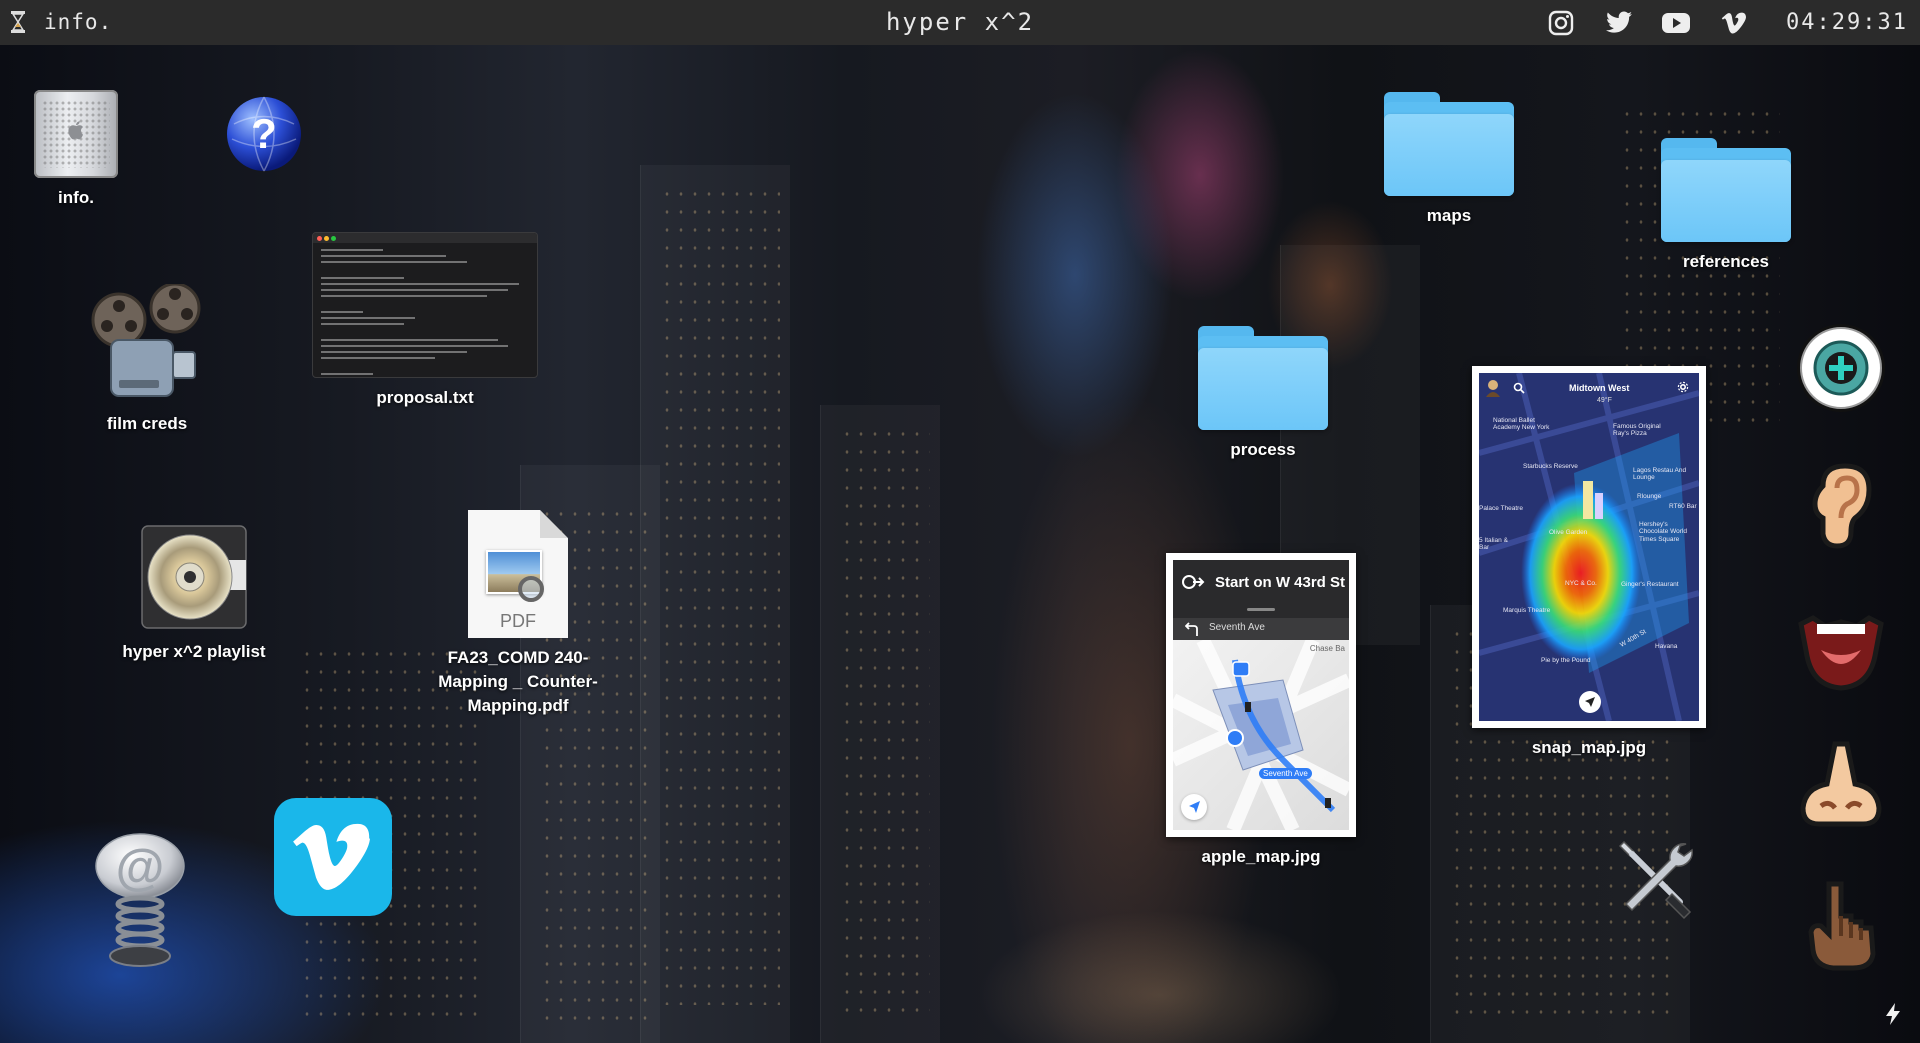 The width and height of the screenshot is (1920, 1043). I want to click on desktop-icon-label: maps, so click(1449, 215).